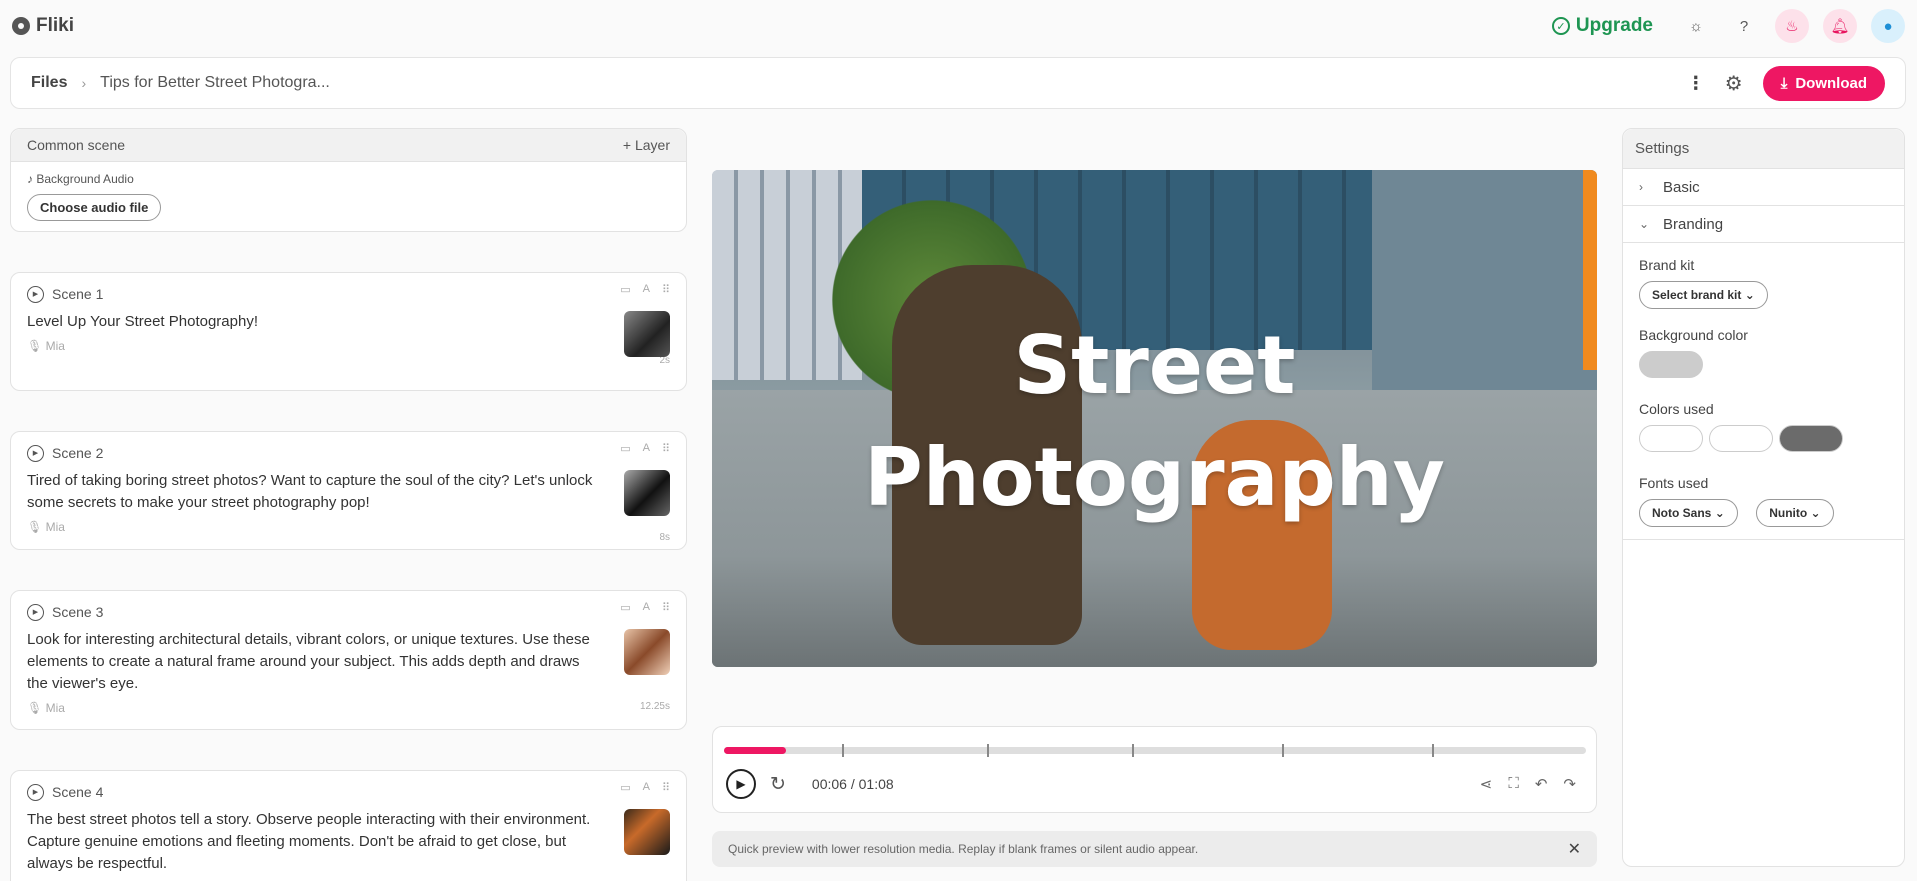  I want to click on scene-duration: 12.25s, so click(654, 706).